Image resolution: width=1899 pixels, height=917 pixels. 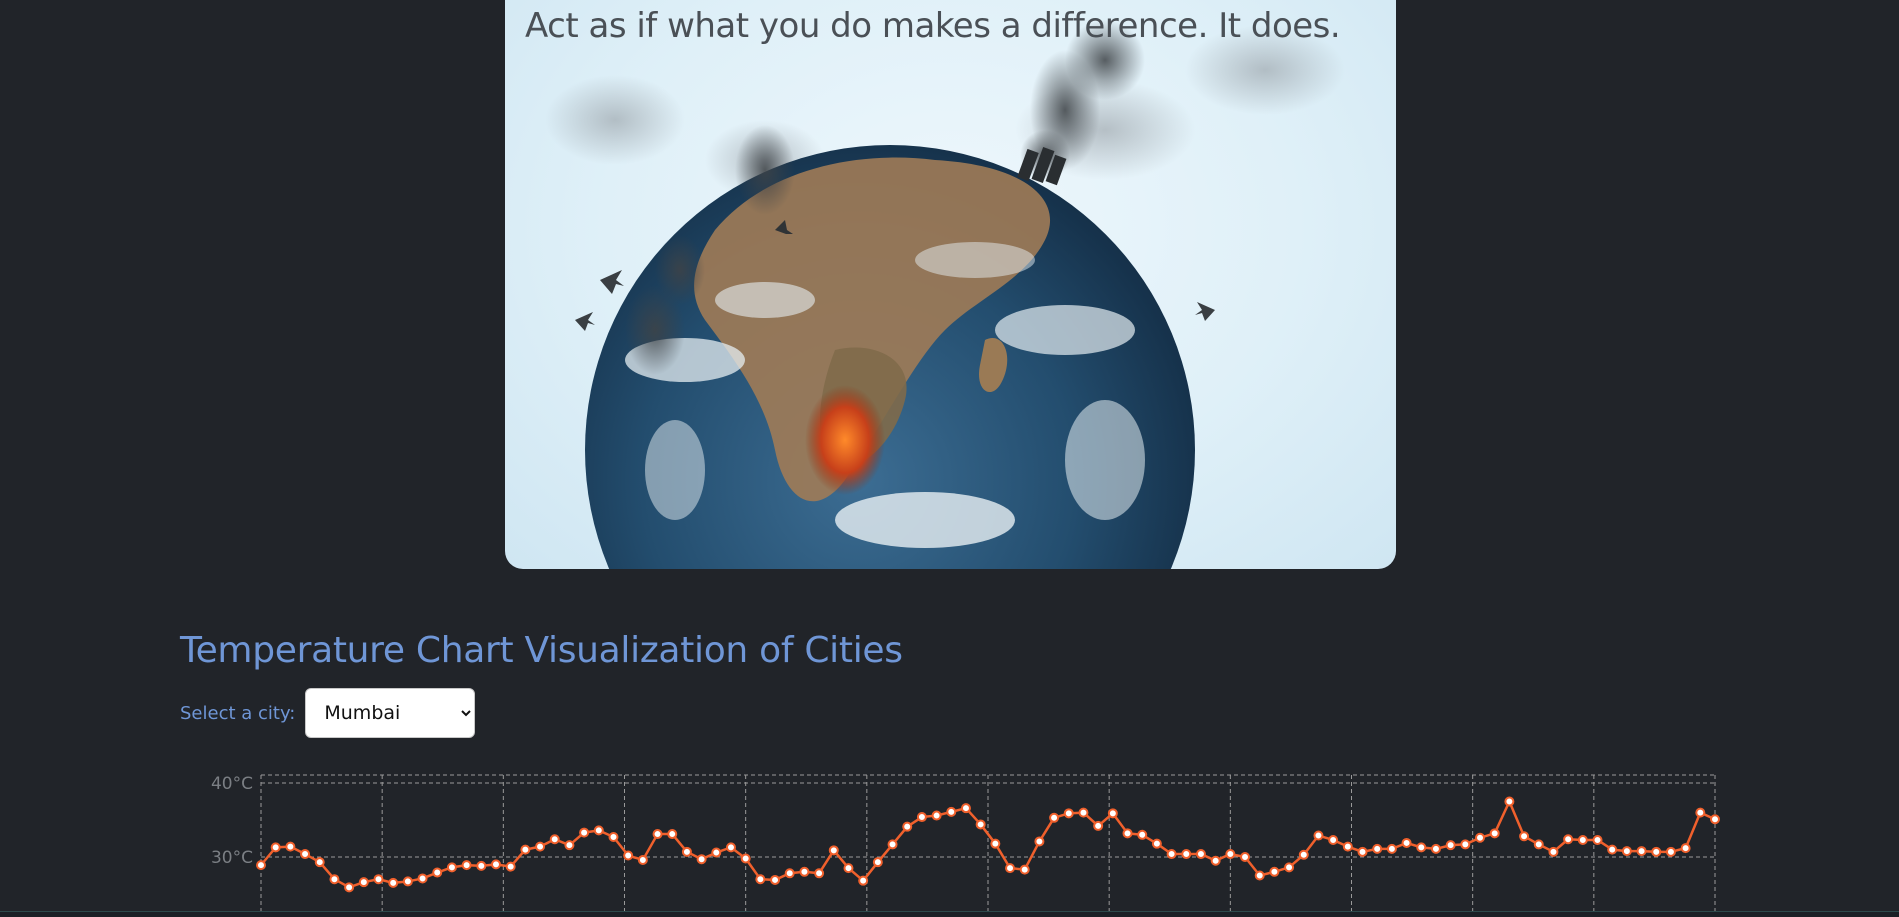 I want to click on temperature-chart: 40°C 30°C, so click(x=960, y=838).